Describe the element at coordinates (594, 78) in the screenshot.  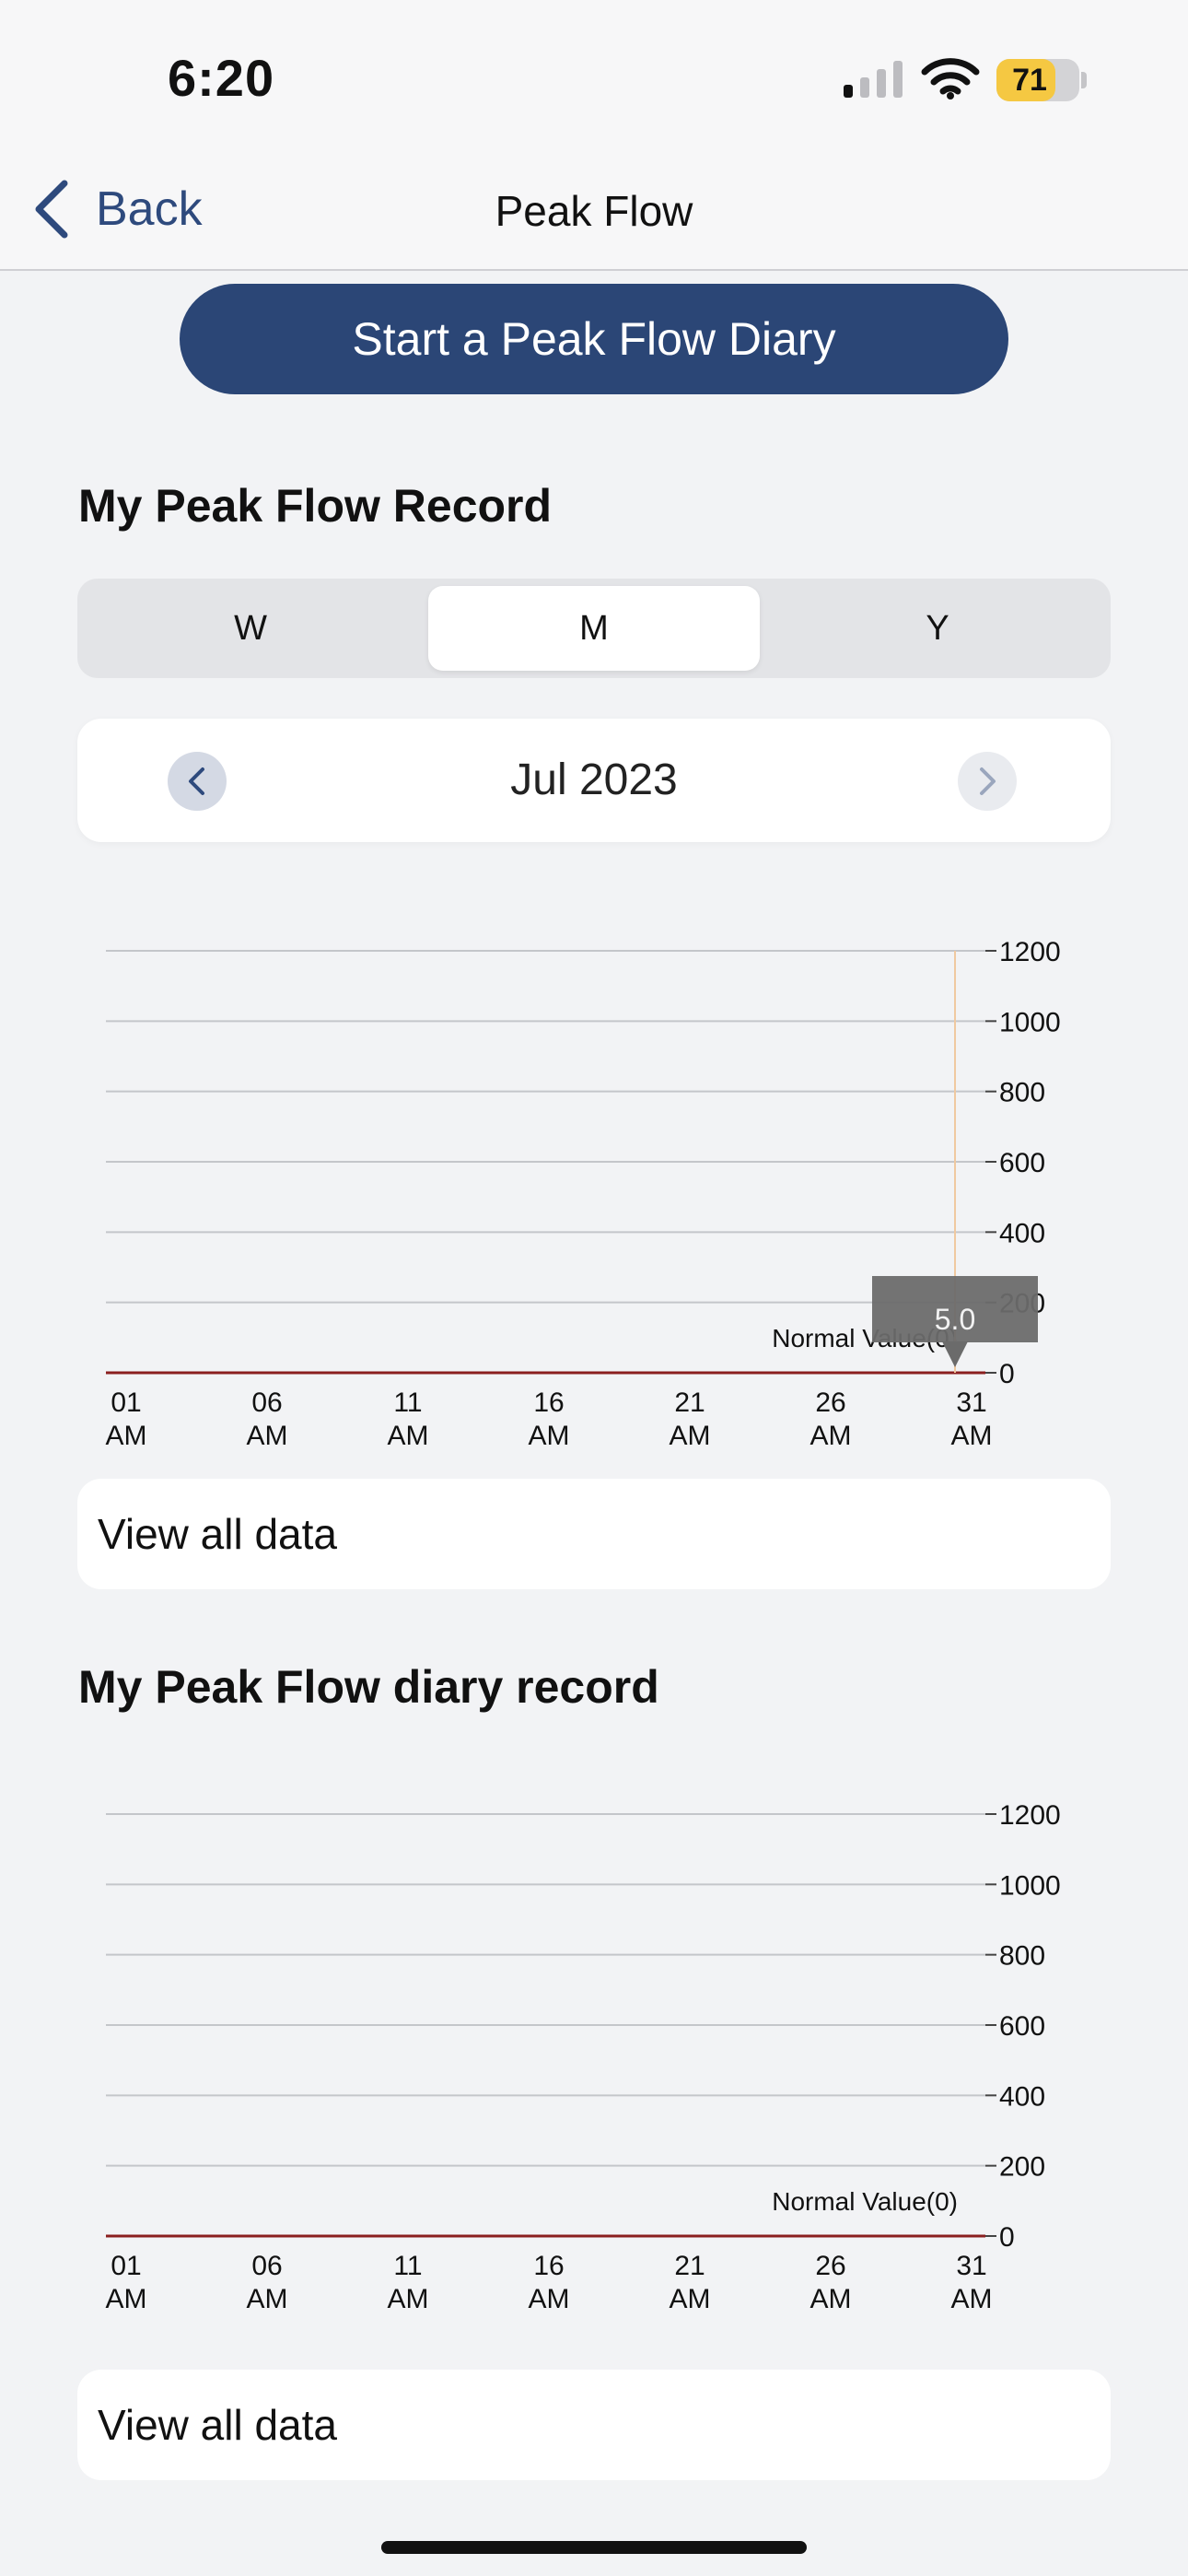
I see `status-bar: 6:20 71` at that location.